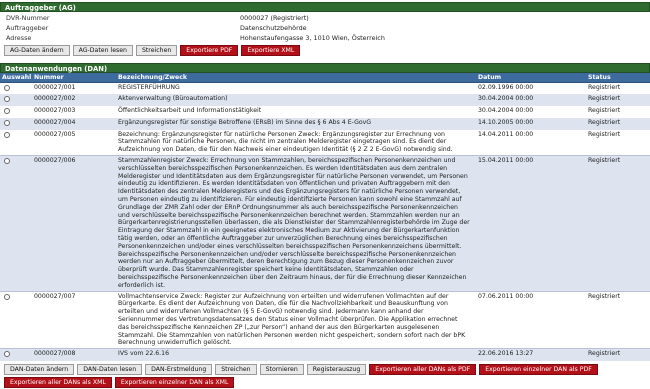  What do you see at coordinates (423, 369) in the screenshot?
I see `export-all-pdf-button: Exportieren aller DANs als PDF` at bounding box center [423, 369].